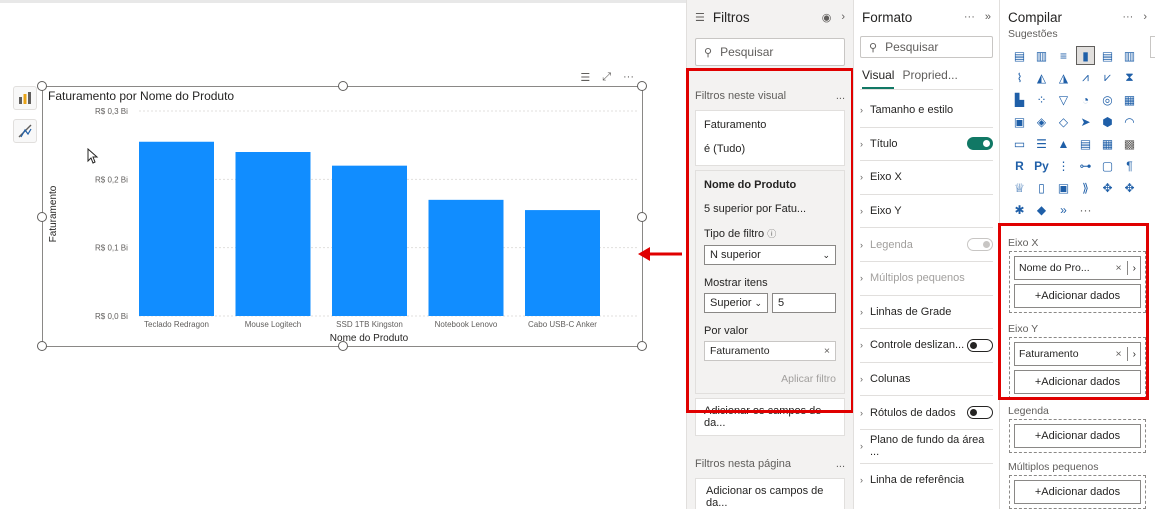  I want to click on waterfall-icon: ▙, so click(1019, 99).